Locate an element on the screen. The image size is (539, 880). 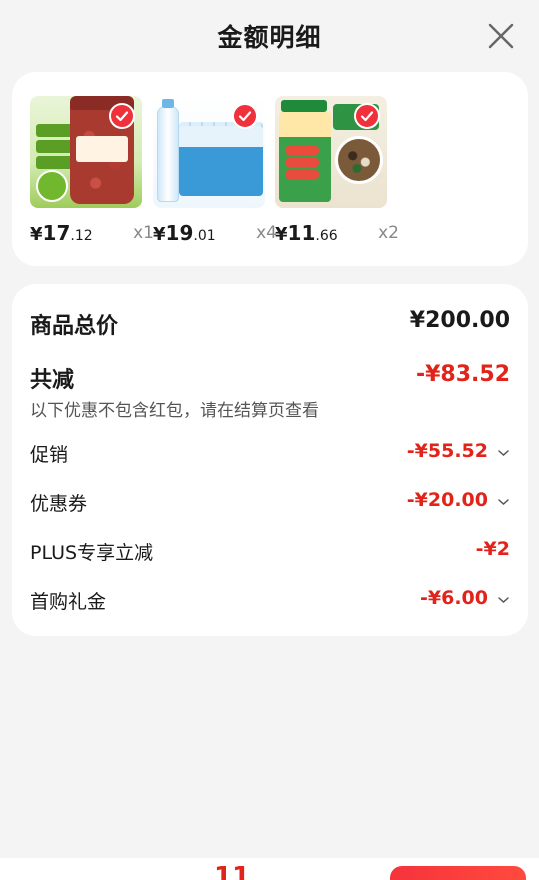
first-purchase-label: 首购礼金 is located at coordinates (68, 602).